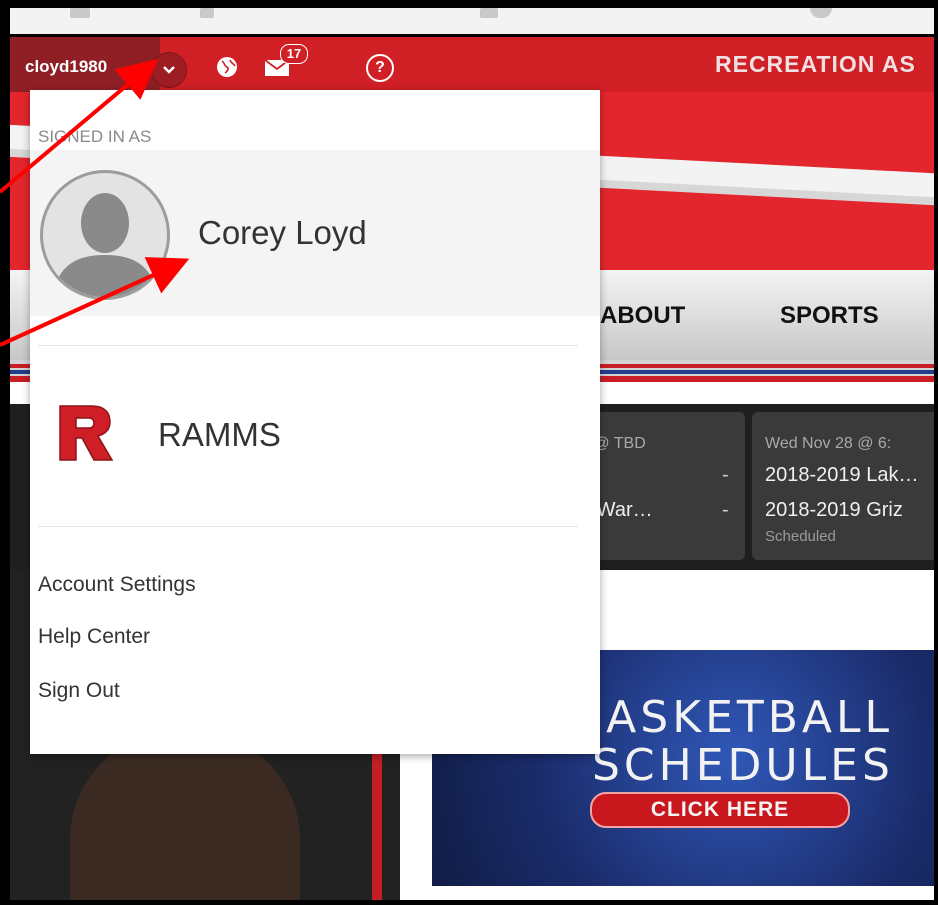 The image size is (938, 905). I want to click on user-block: cloyd1980, so click(85, 66).